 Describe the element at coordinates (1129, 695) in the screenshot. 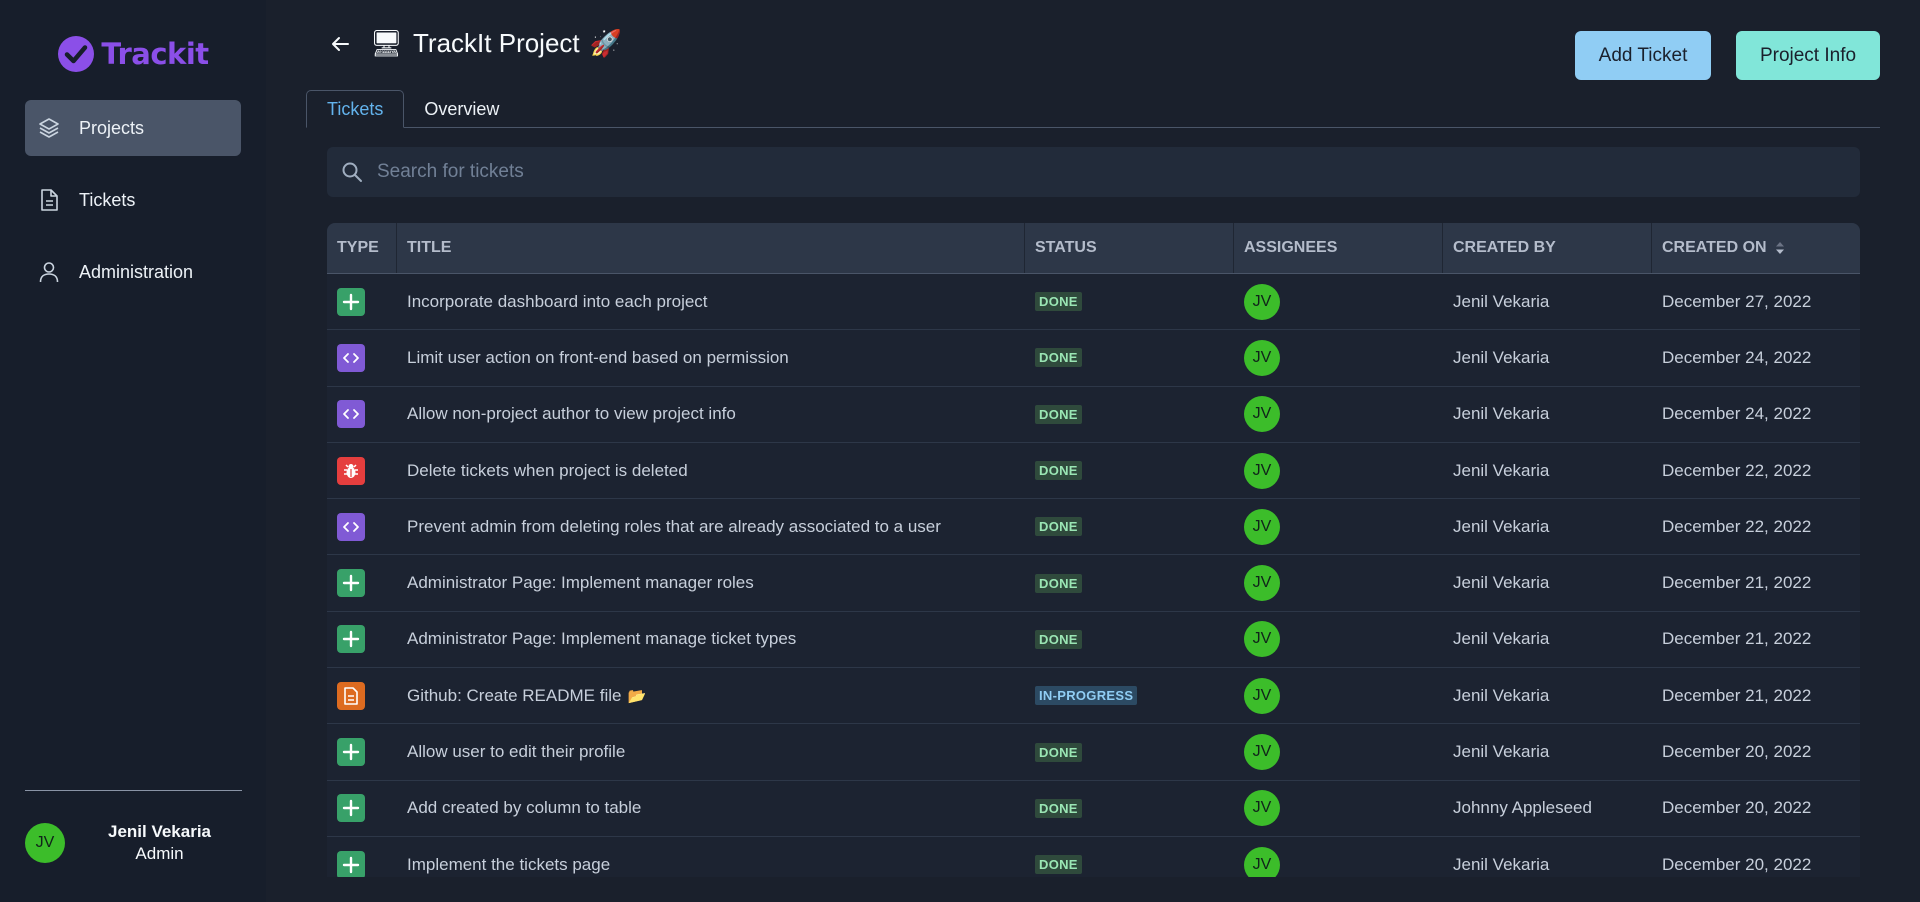

I see `cell-status: IN-PROGRESS` at that location.